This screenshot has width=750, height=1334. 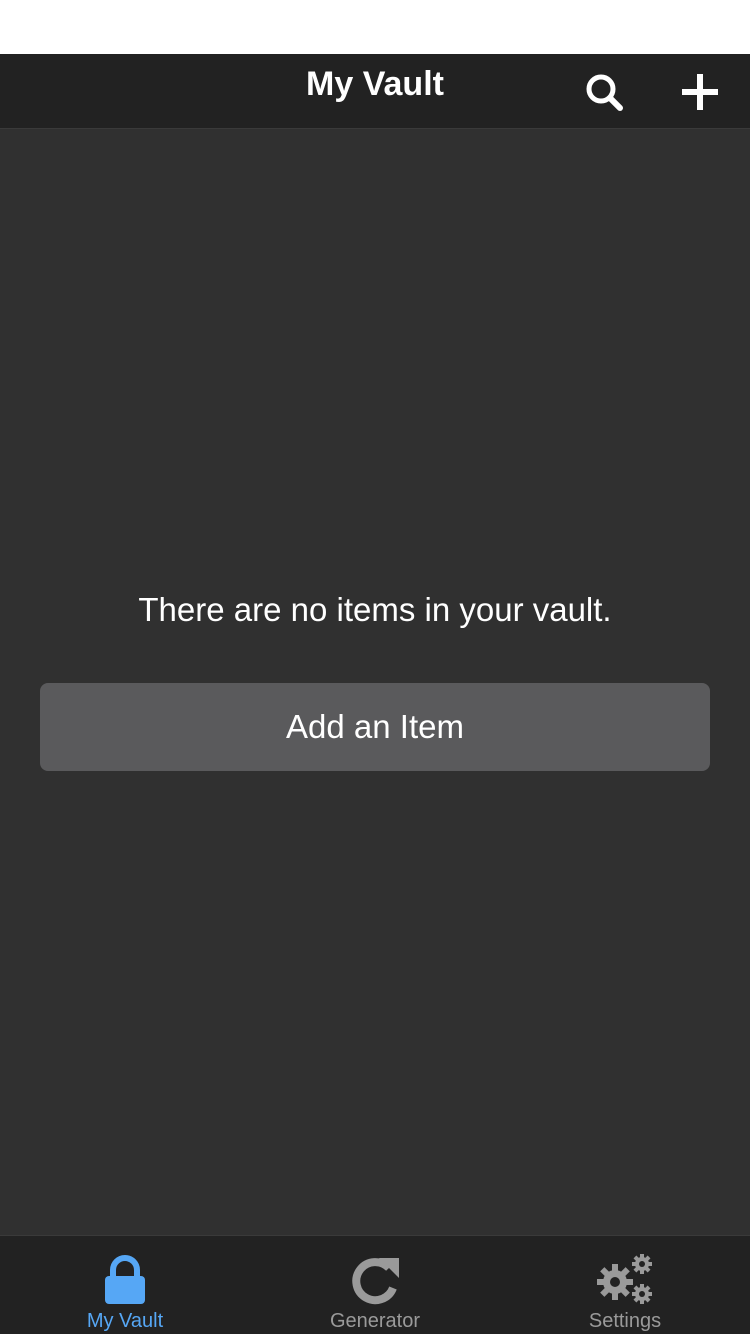 I want to click on add-item-button: Add an Item, so click(x=375, y=727).